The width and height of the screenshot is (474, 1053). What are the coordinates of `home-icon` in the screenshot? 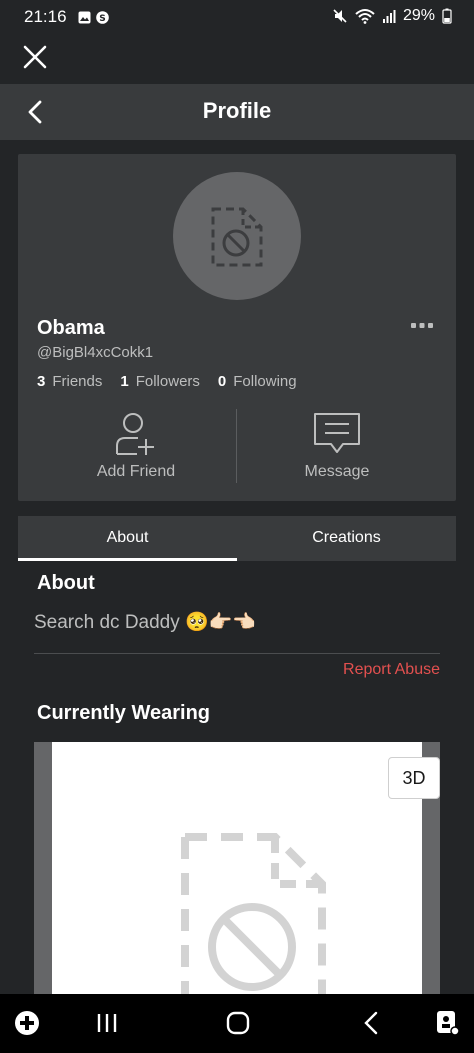 It's located at (238, 1023).